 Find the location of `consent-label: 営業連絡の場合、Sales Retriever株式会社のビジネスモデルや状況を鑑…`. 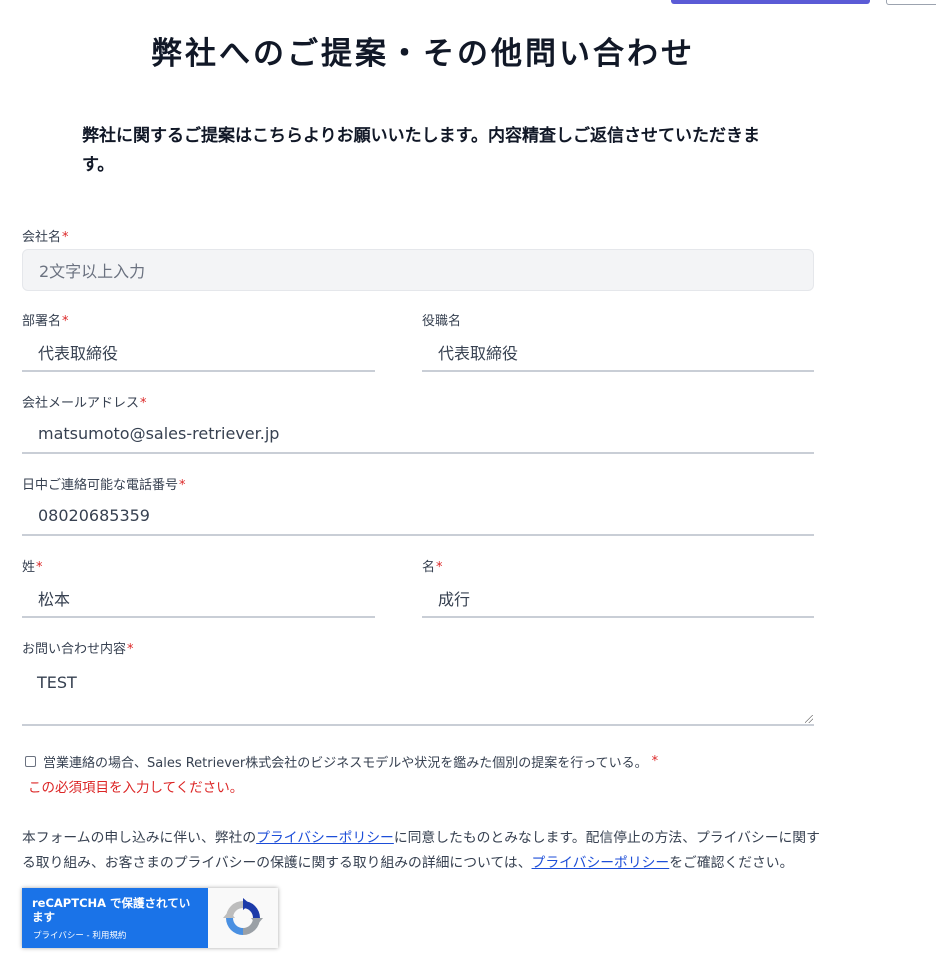

consent-label: 営業連絡の場合、Sales Retriever株式会社のビジネスモデルや状況を鑑… is located at coordinates (345, 763).